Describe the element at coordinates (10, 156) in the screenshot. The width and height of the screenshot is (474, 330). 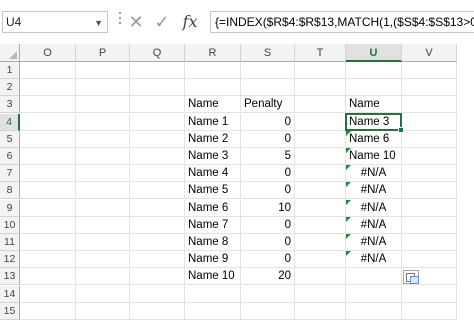
I see `row-header-6: 6` at that location.